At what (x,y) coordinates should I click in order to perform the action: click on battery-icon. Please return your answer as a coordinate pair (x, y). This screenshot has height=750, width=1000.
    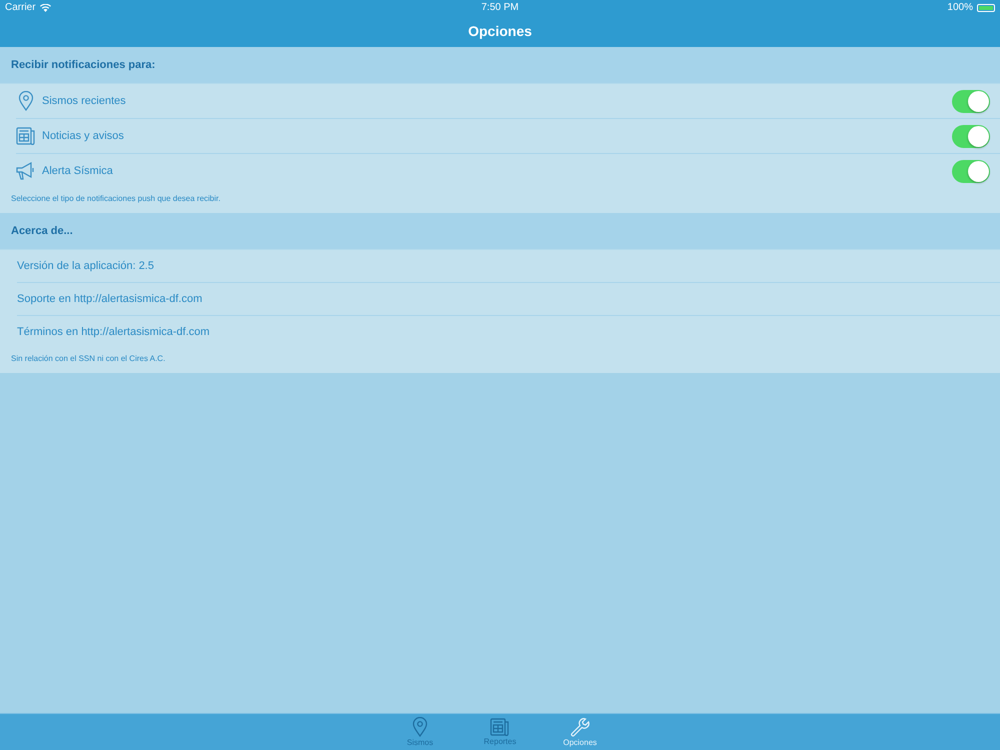
    Looking at the image, I should click on (986, 8).